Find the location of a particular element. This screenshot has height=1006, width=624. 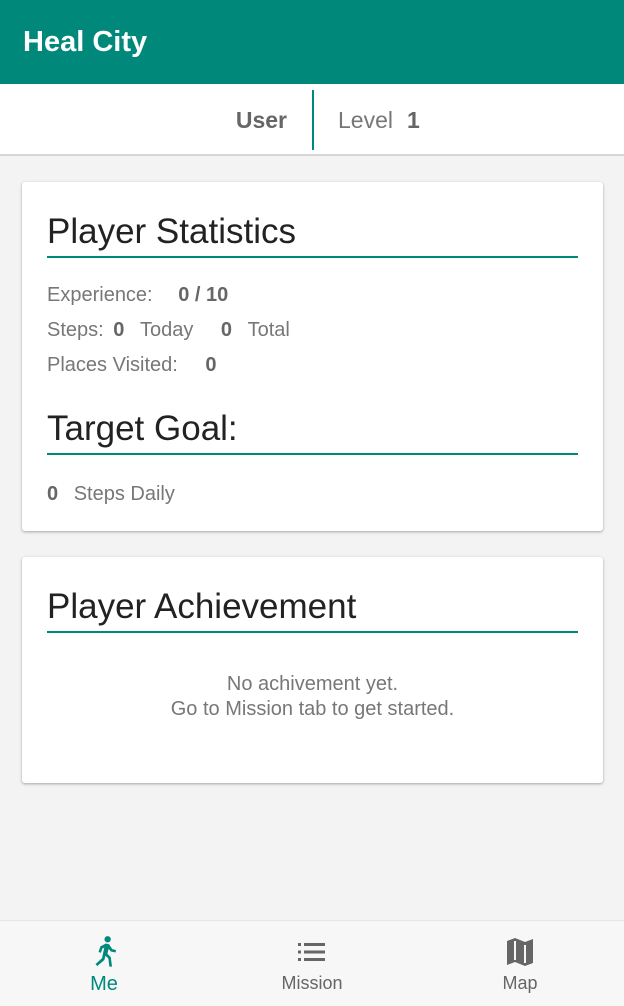

level-label: Level is located at coordinates (365, 119).